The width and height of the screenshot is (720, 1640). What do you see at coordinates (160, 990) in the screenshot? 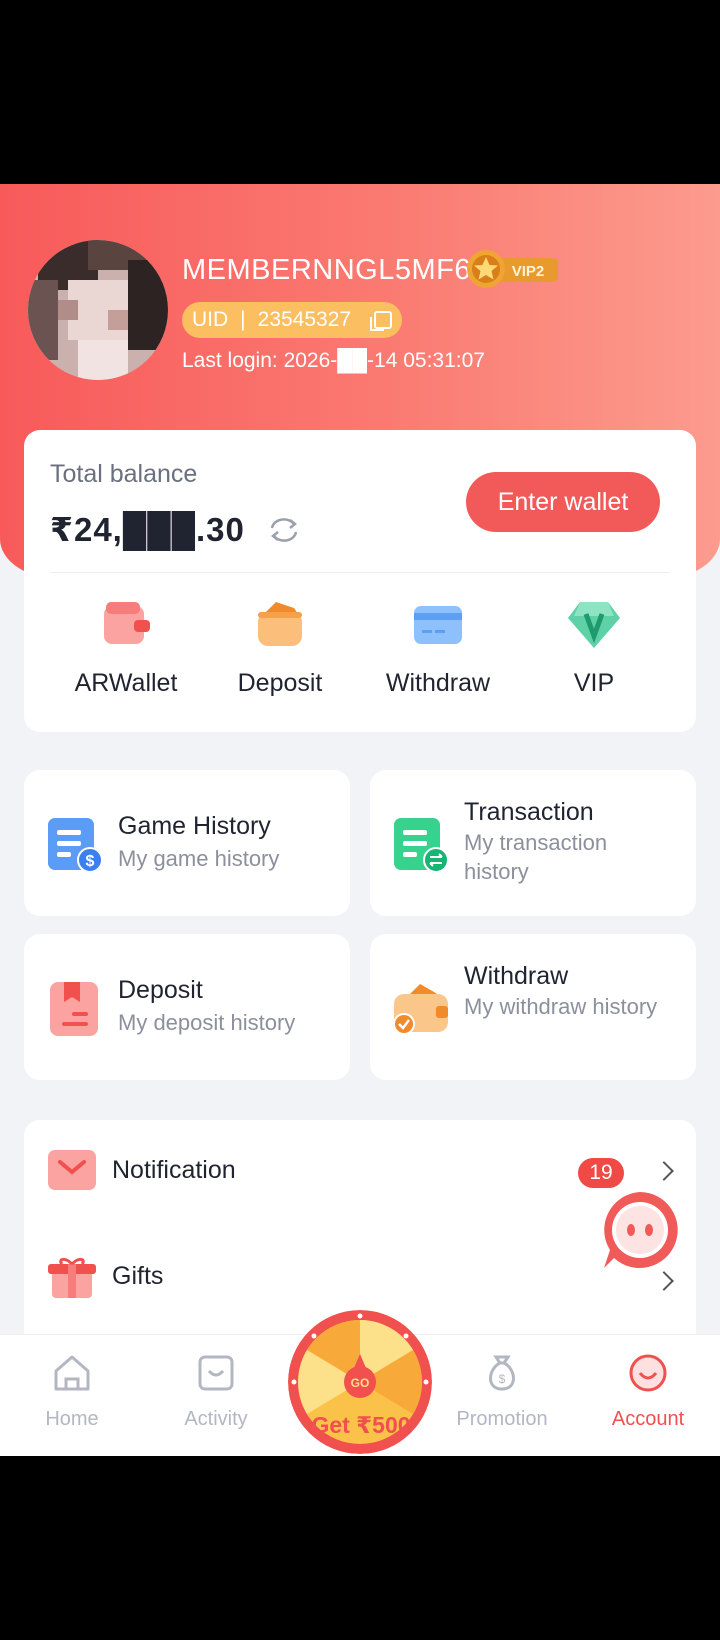
I see `card-title: Deposit` at bounding box center [160, 990].